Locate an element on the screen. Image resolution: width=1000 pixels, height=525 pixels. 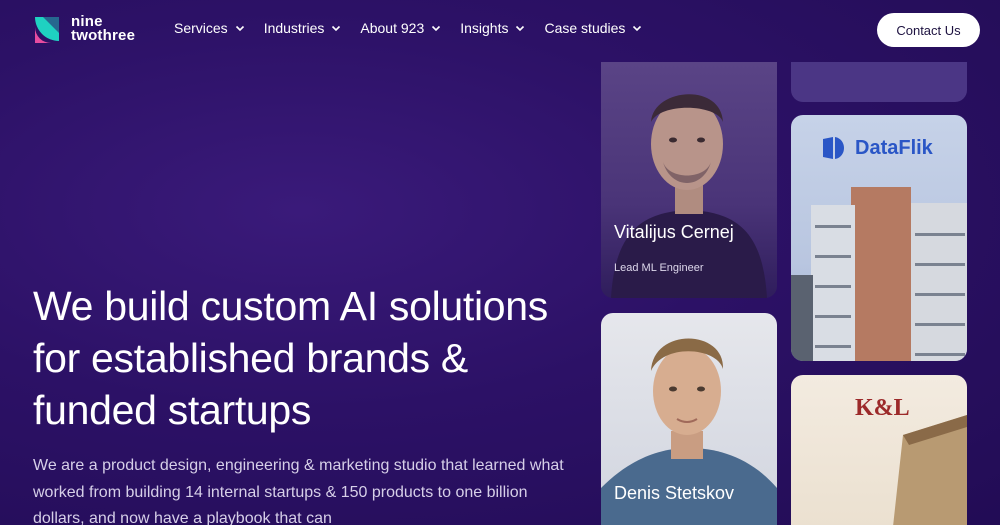
nav-item-label: About 923 is located at coordinates (392, 28).